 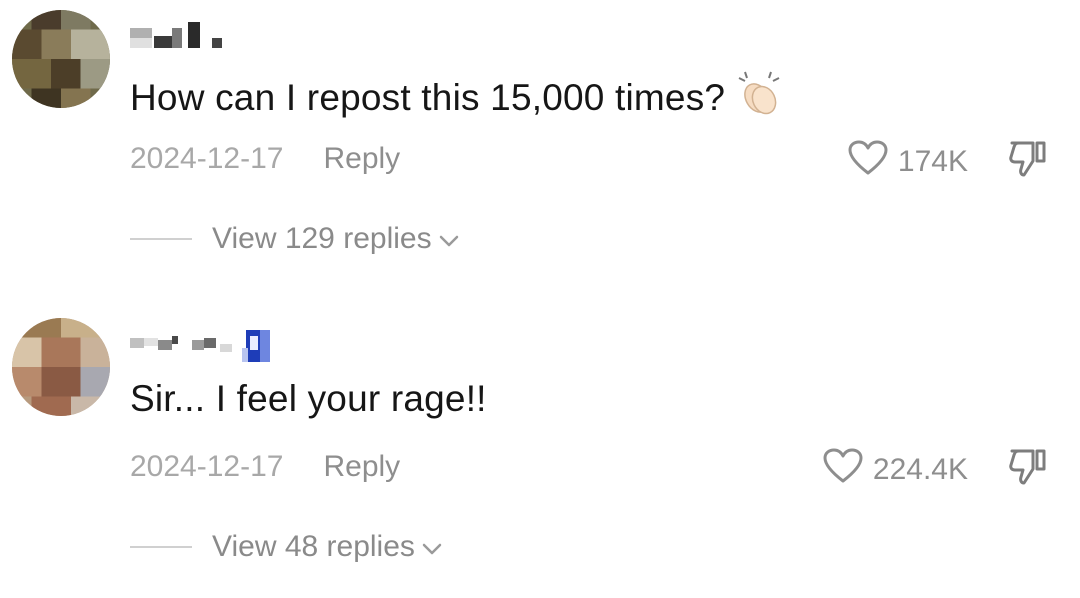 I want to click on view-replies-button: View 48 replies, so click(x=286, y=547).